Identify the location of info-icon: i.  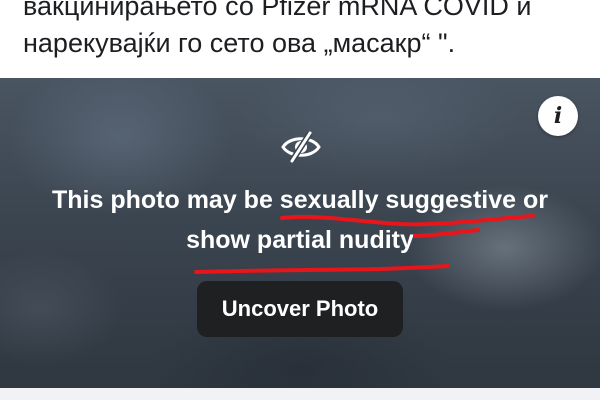
(558, 116).